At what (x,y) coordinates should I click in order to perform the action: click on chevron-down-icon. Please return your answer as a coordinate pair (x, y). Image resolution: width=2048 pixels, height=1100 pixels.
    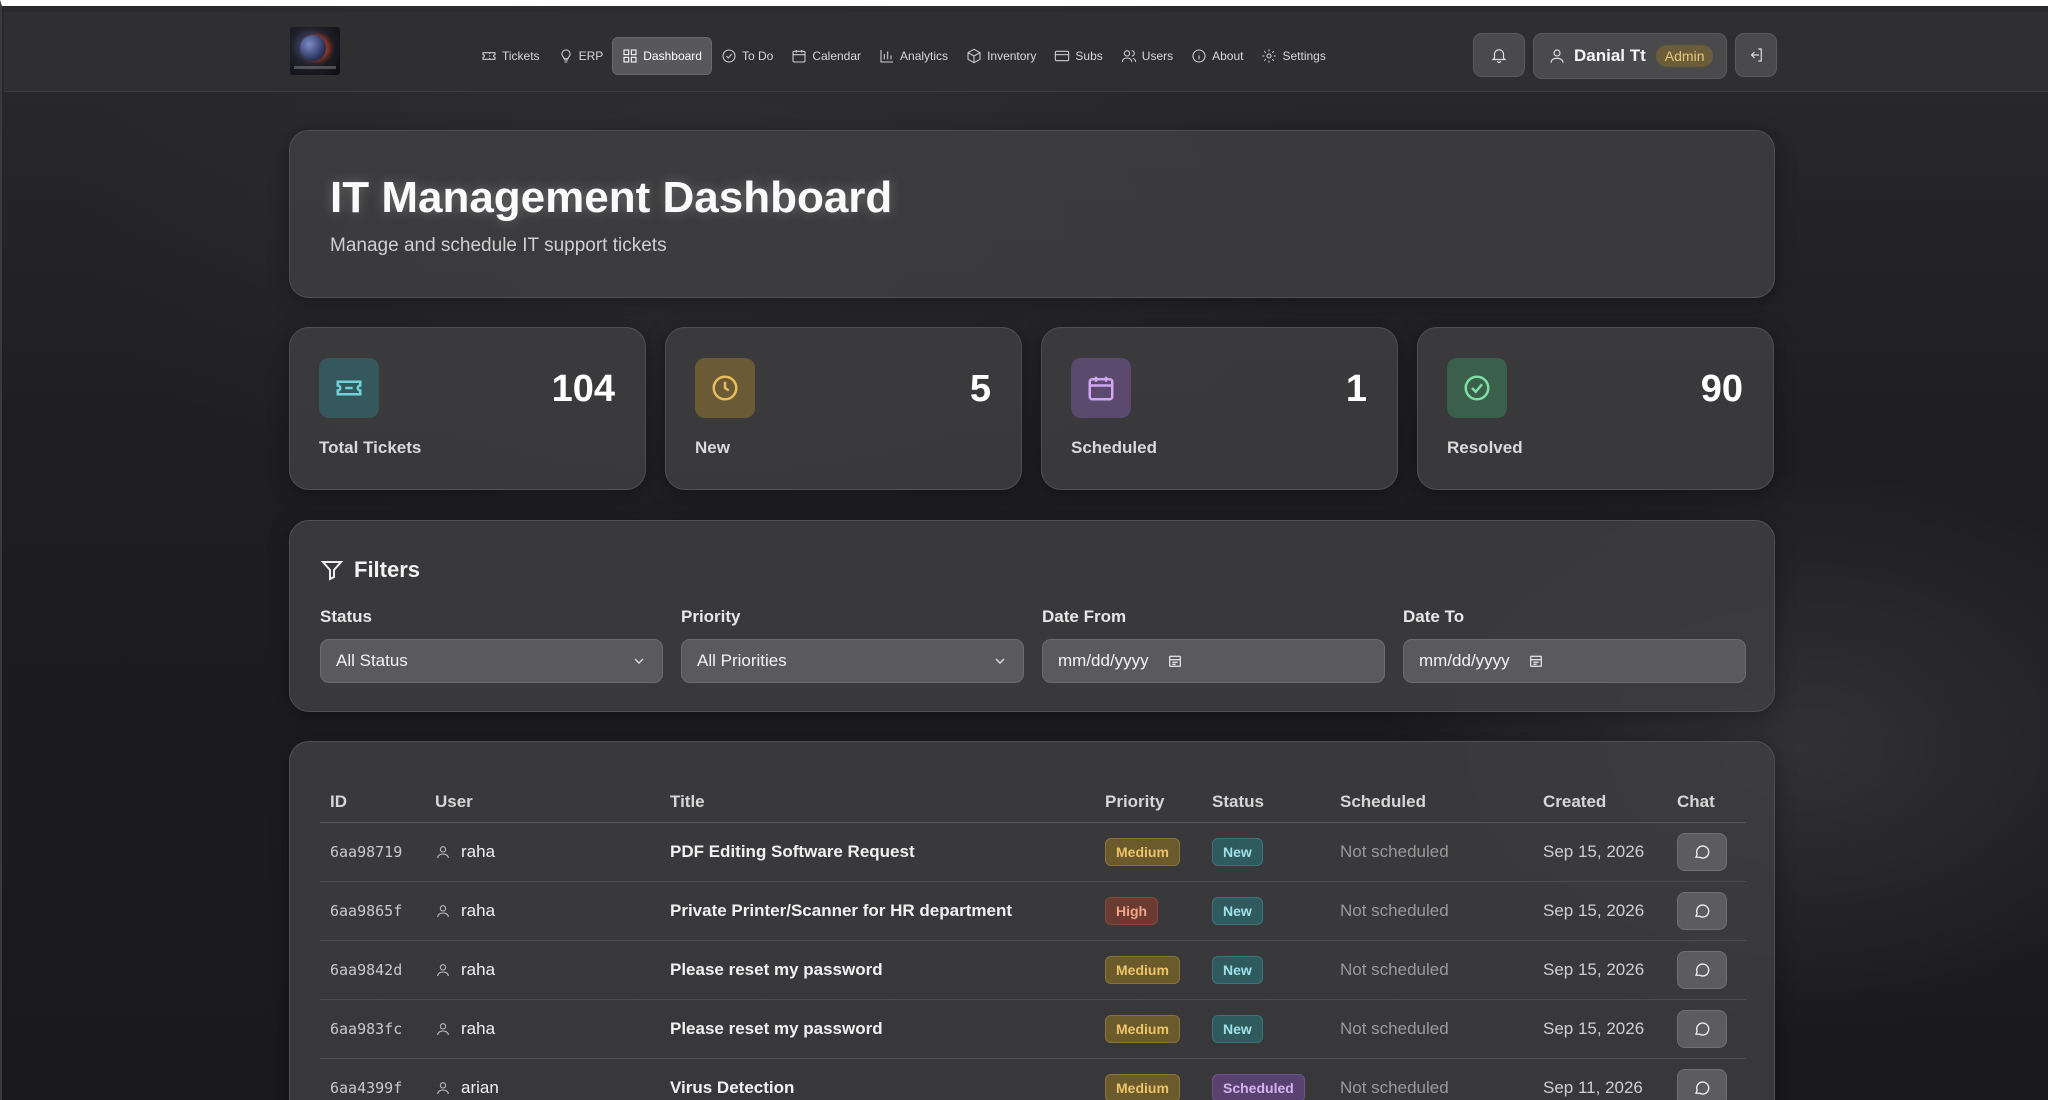
    Looking at the image, I should click on (1000, 661).